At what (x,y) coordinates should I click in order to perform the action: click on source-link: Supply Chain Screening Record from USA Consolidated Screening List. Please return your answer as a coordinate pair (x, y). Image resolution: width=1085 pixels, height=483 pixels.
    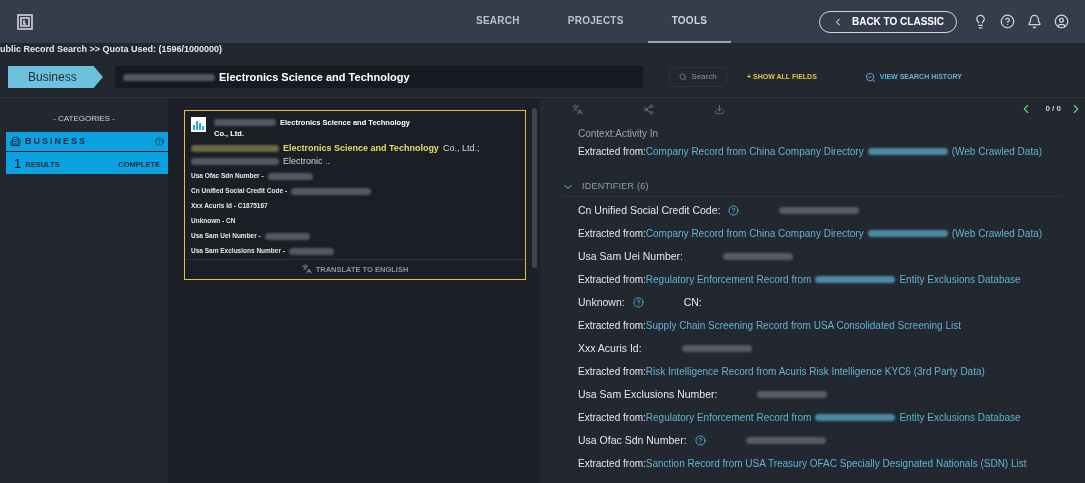
    Looking at the image, I should click on (803, 325).